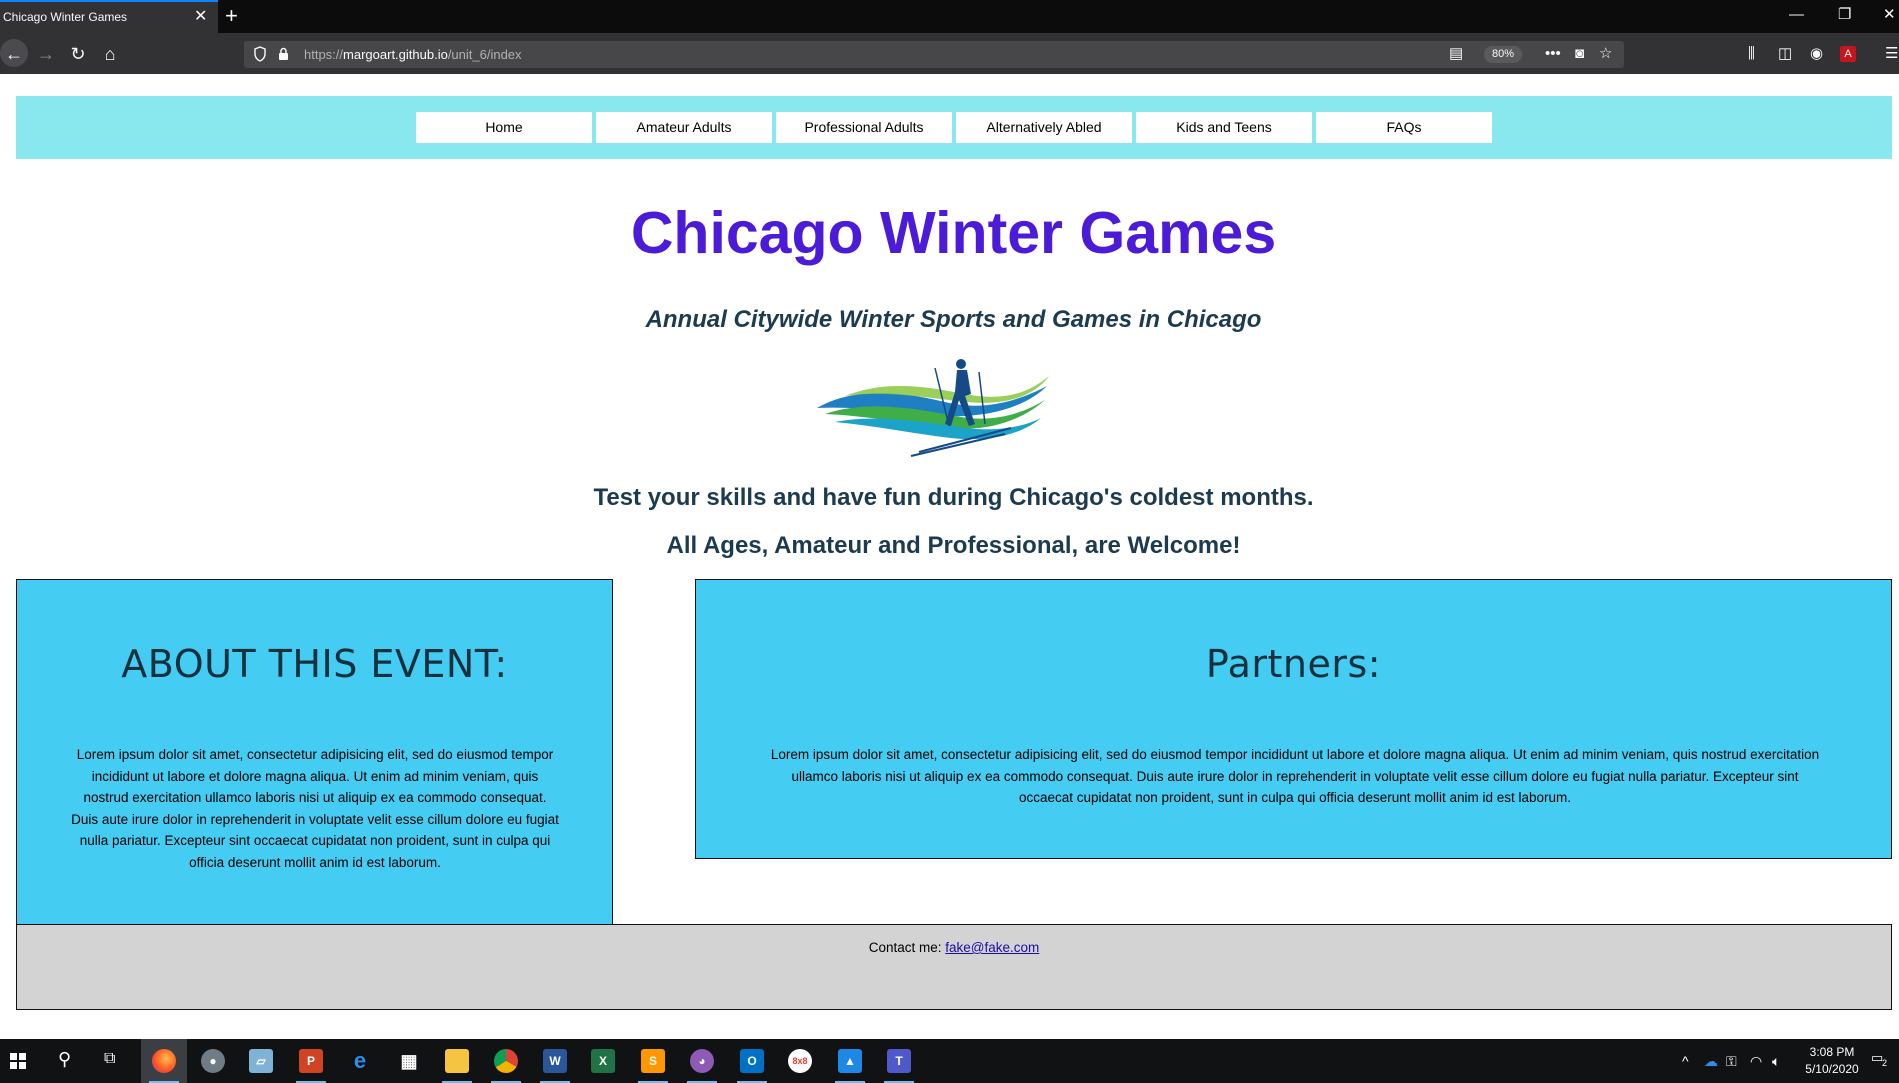  I want to click on window-close-icon: ✕, so click(1889, 15).